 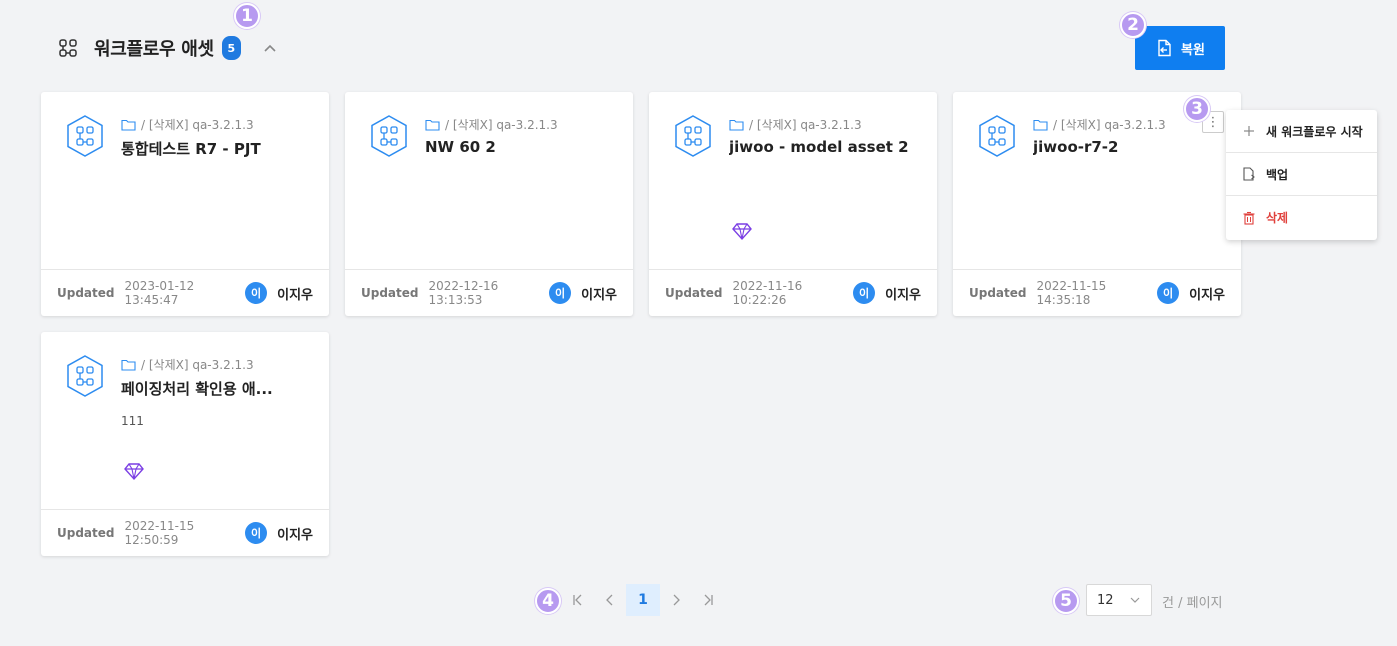 I want to click on updated-date: 2022-11-15 12:50:59, so click(x=159, y=533).